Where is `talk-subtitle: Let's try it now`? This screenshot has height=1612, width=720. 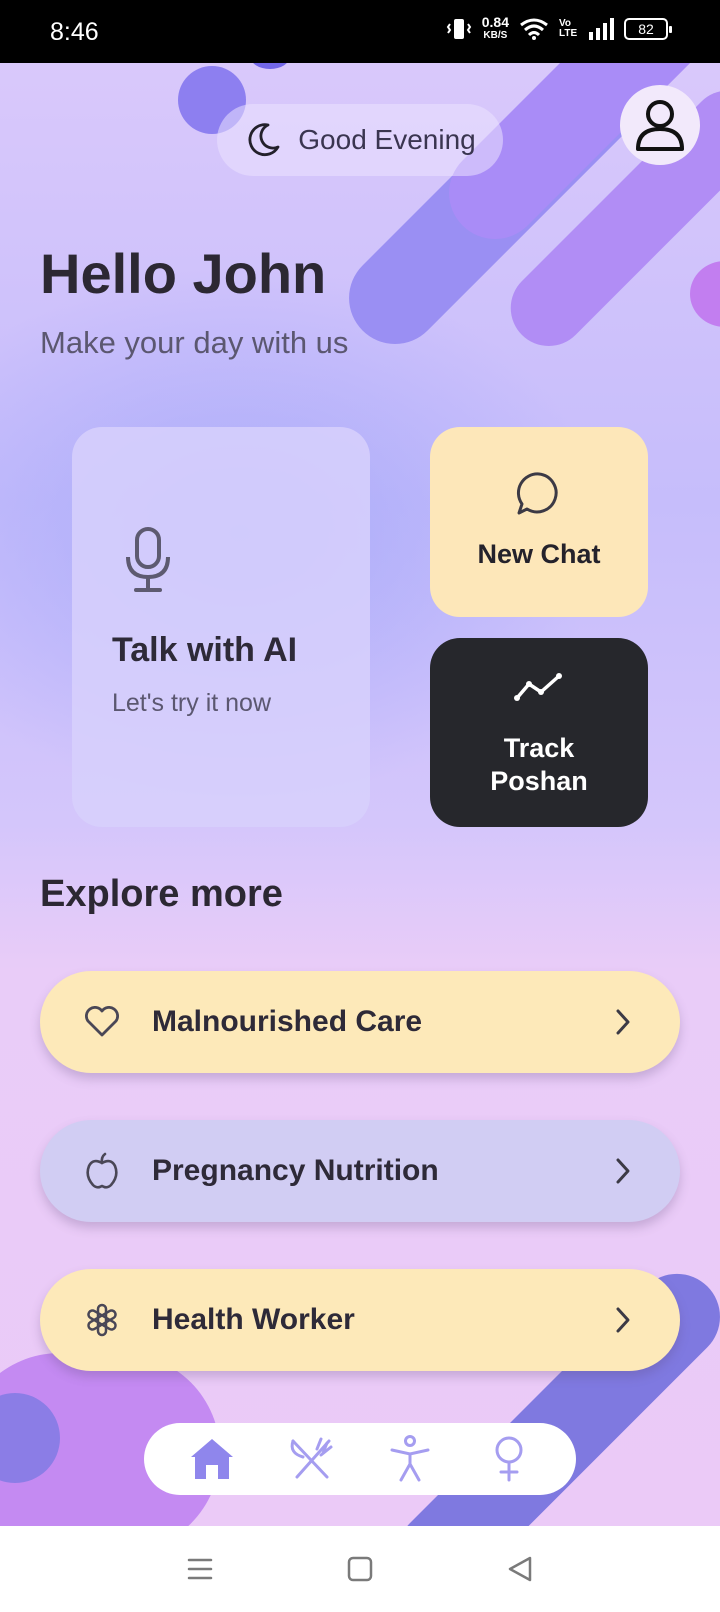
talk-subtitle: Let's try it now is located at coordinates (191, 703).